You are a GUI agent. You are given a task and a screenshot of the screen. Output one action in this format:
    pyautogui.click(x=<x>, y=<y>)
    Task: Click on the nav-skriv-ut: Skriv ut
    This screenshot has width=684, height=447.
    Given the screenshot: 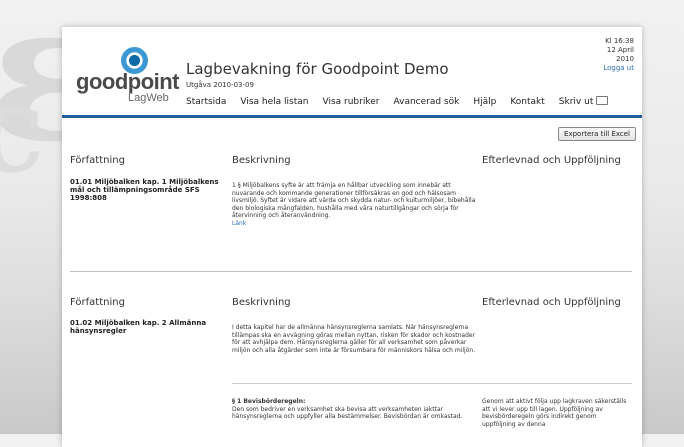 What is the action you would take?
    pyautogui.click(x=590, y=101)
    